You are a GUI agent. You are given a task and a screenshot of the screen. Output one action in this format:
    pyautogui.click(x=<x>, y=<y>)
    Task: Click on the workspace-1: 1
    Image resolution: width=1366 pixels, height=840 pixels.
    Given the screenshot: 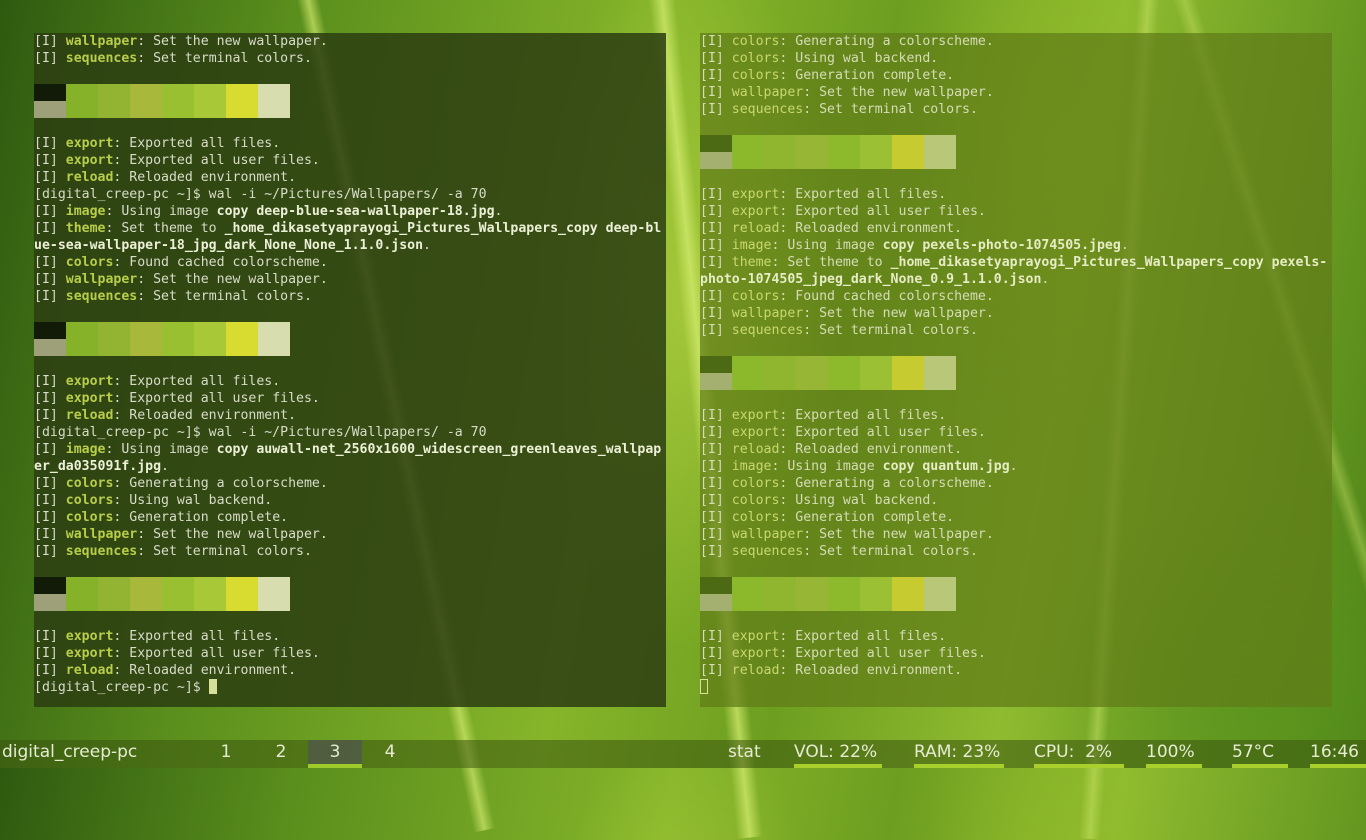 What is the action you would take?
    pyautogui.click(x=226, y=754)
    